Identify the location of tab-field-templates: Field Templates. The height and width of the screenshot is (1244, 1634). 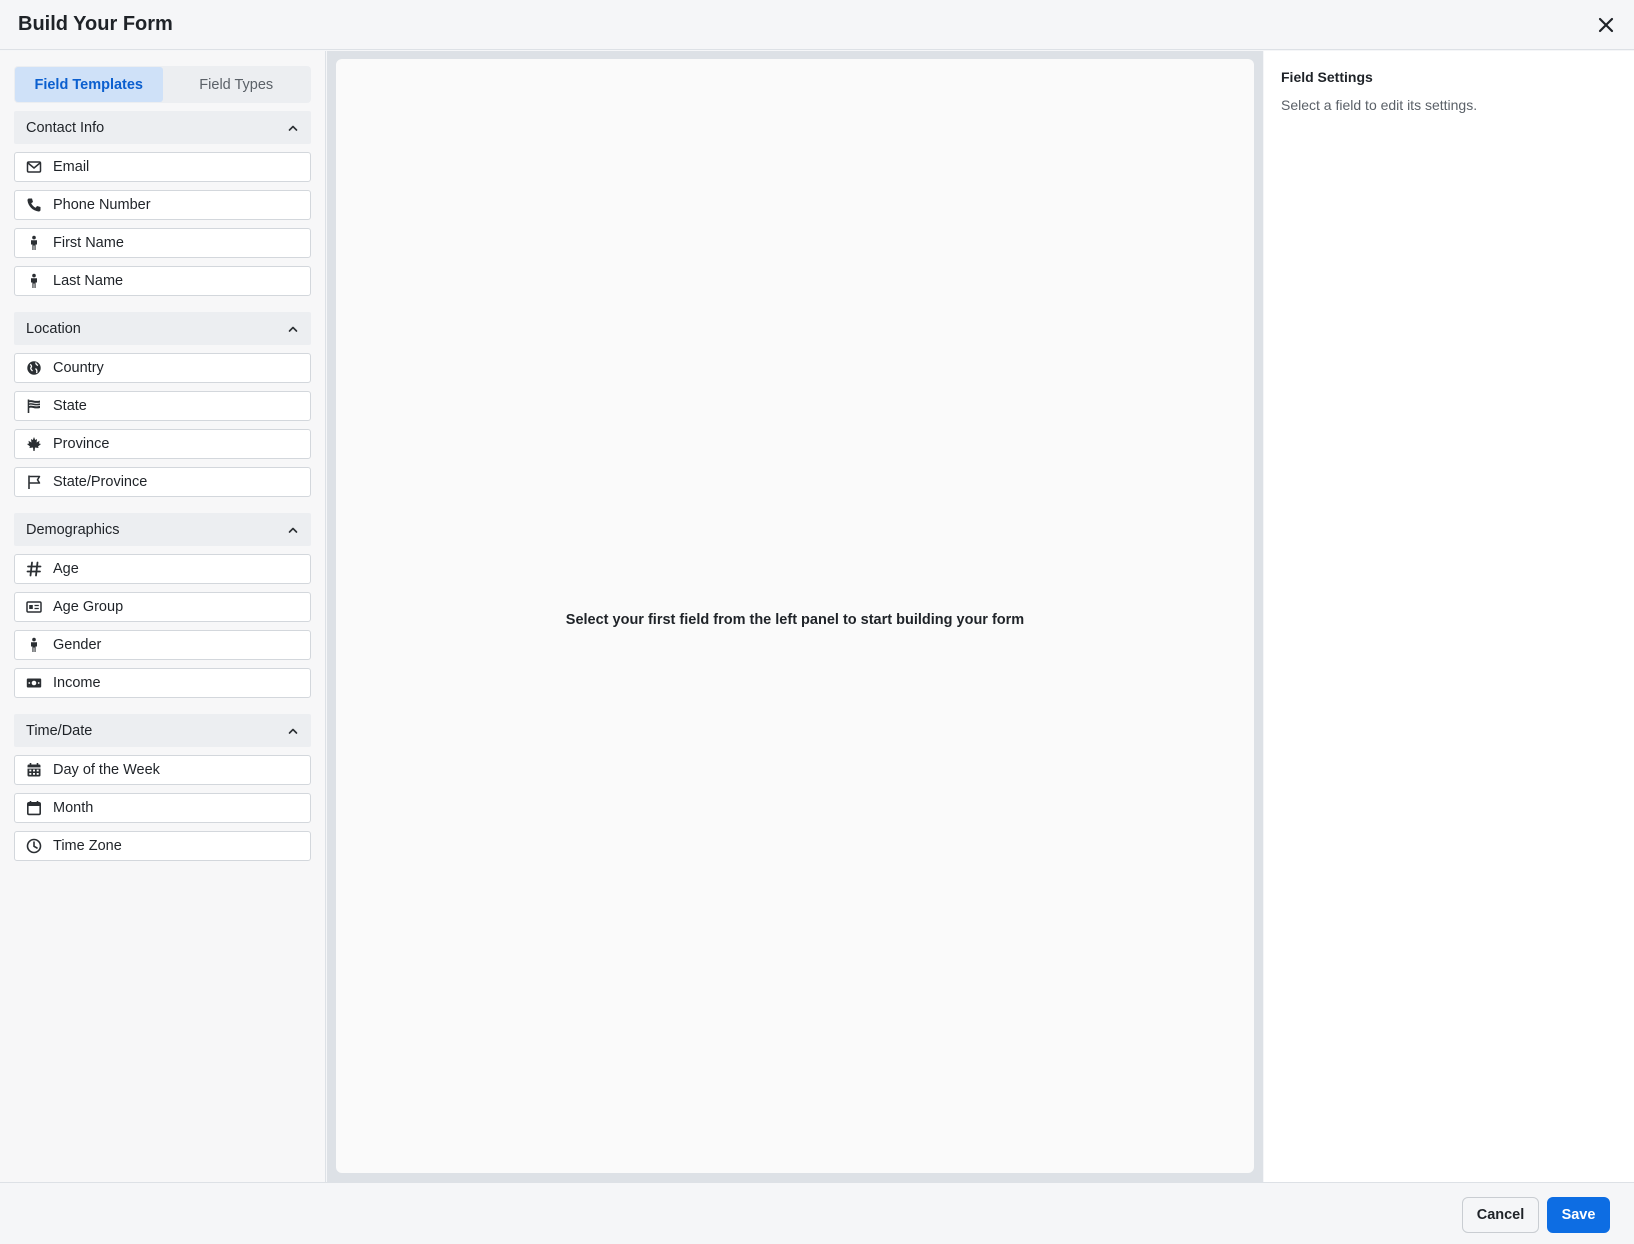
(89, 84).